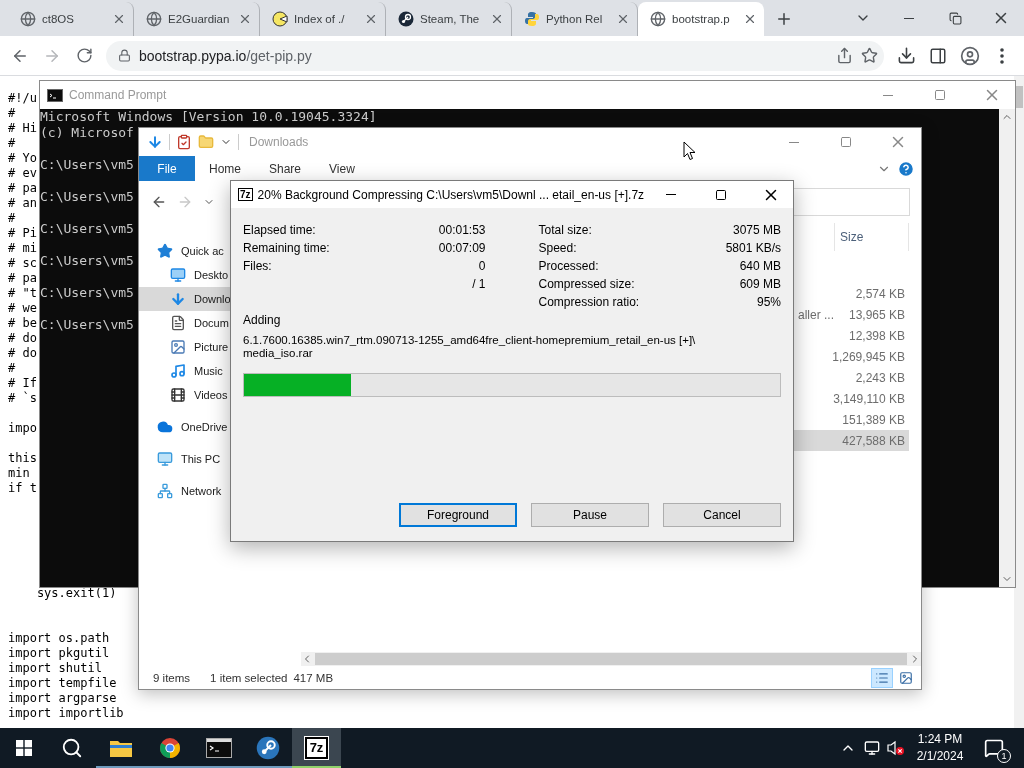 This screenshot has width=1024, height=768. I want to click on avatar-icon, so click(970, 55).